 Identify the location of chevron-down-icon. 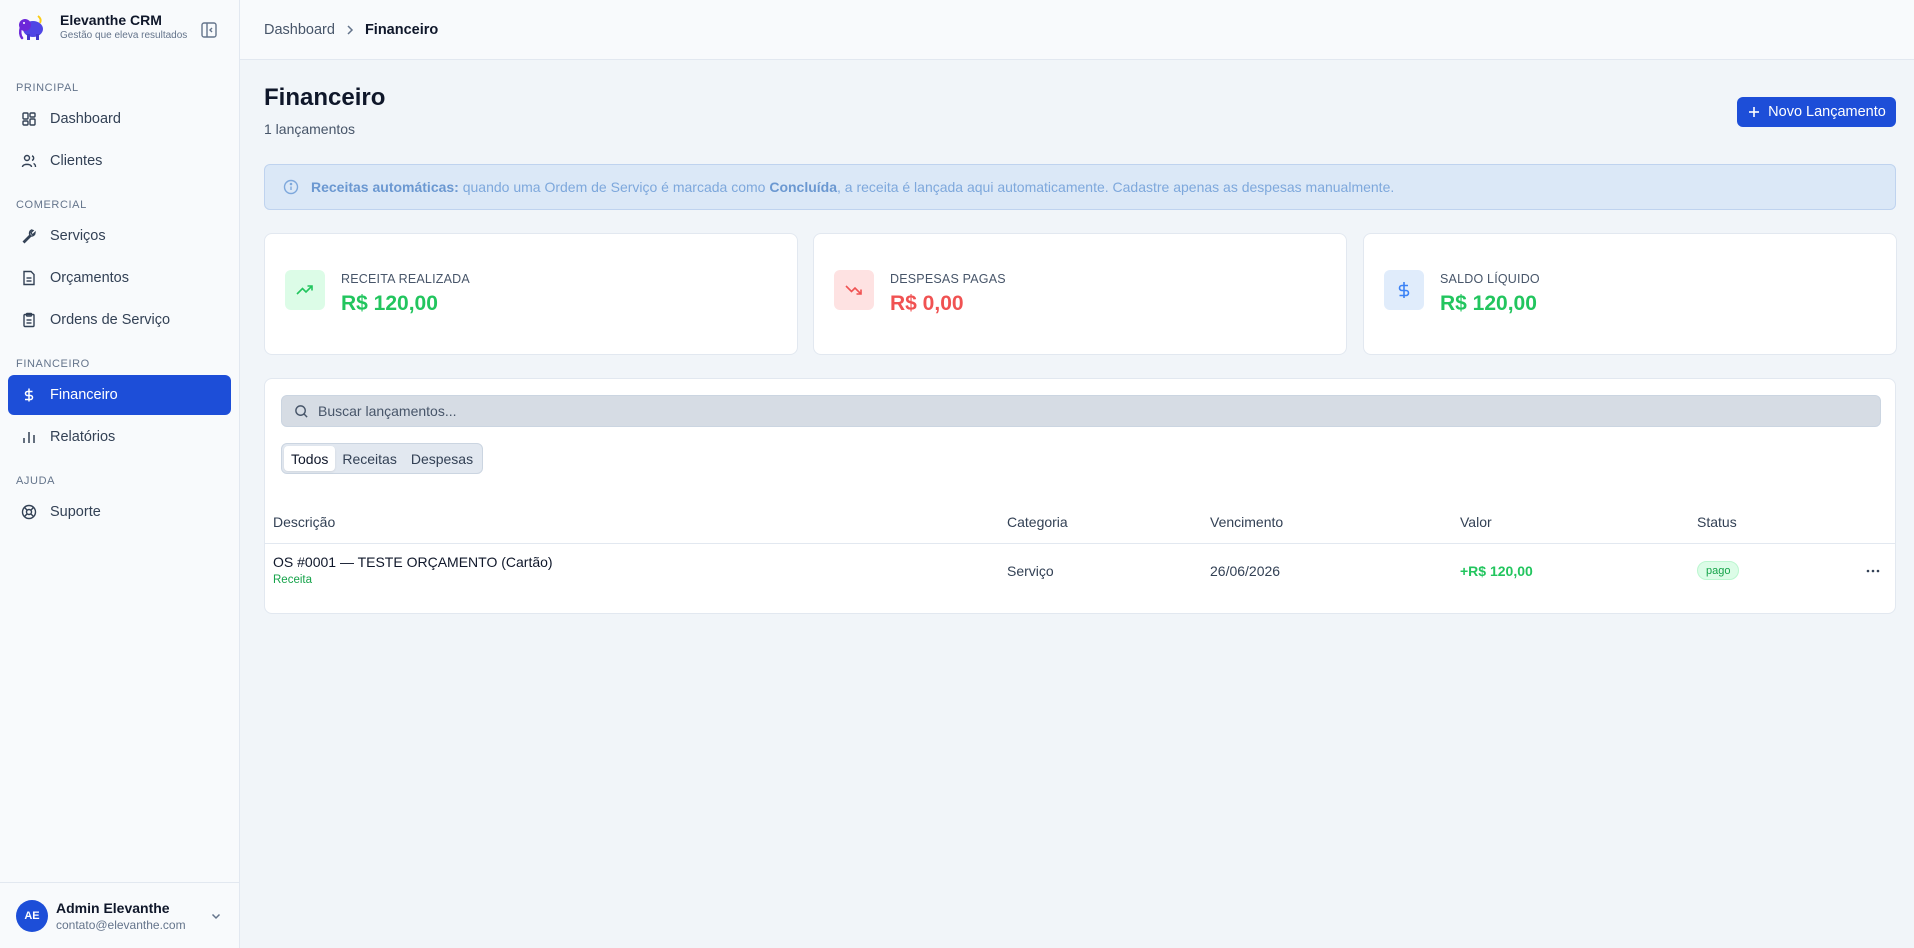
(216, 916).